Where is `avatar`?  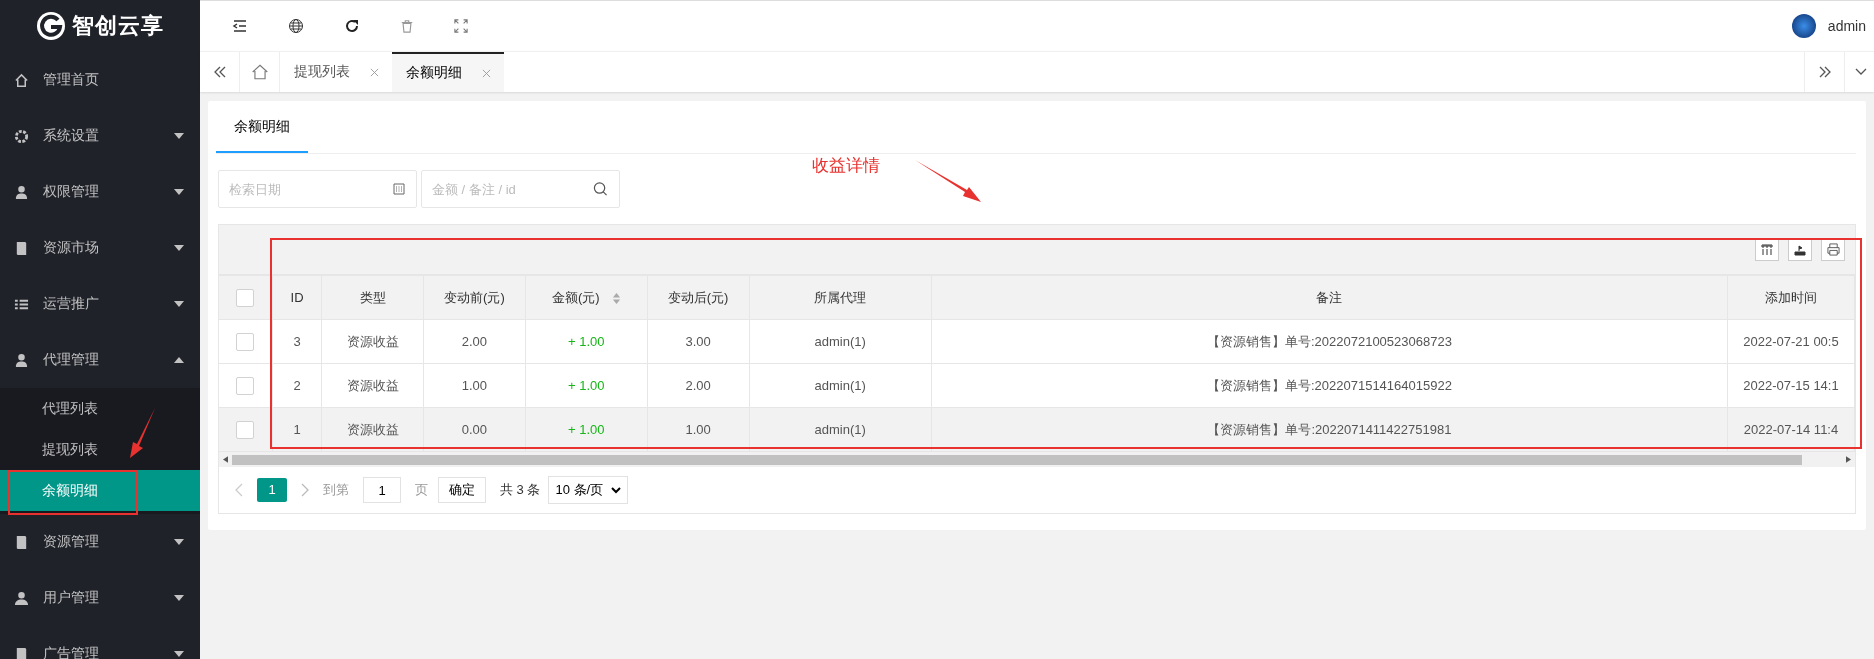 avatar is located at coordinates (1803, 26).